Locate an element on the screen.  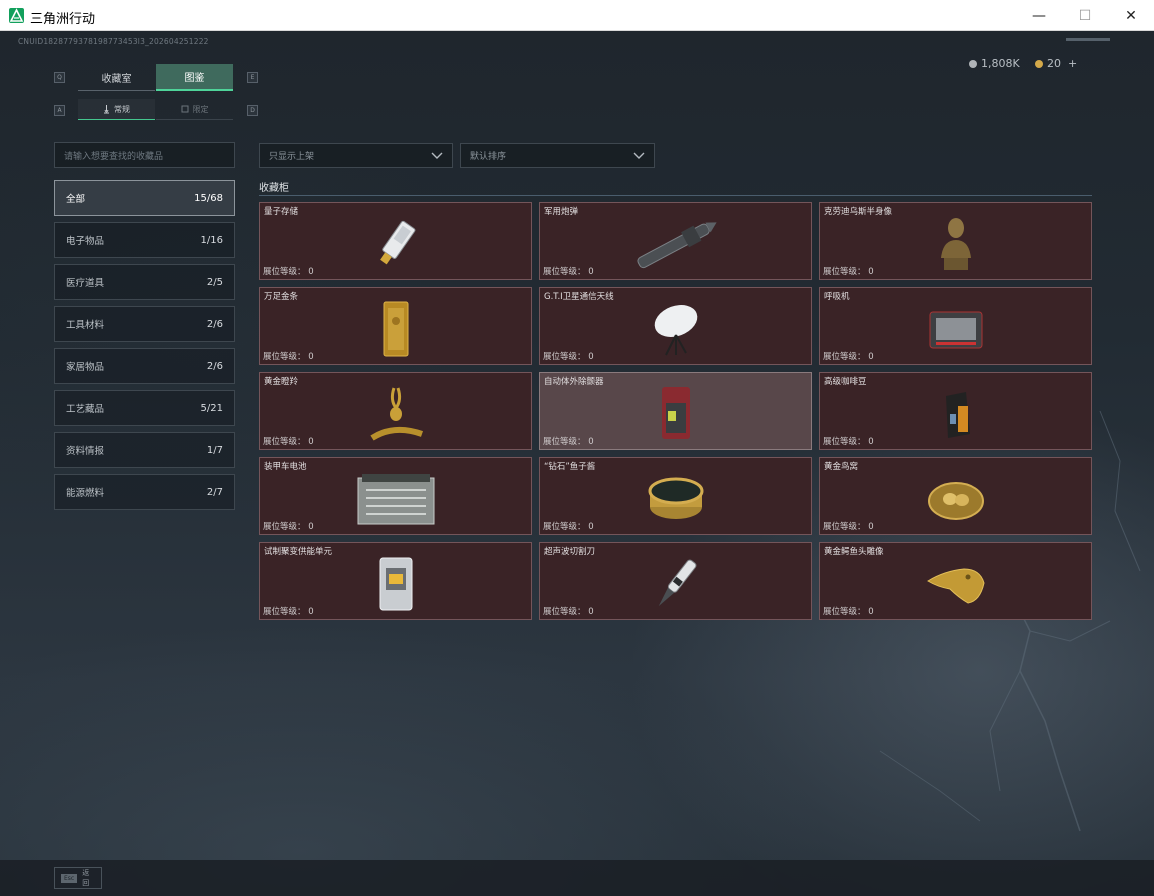
back-button: Esc 返回 is located at coordinates (78, 878).